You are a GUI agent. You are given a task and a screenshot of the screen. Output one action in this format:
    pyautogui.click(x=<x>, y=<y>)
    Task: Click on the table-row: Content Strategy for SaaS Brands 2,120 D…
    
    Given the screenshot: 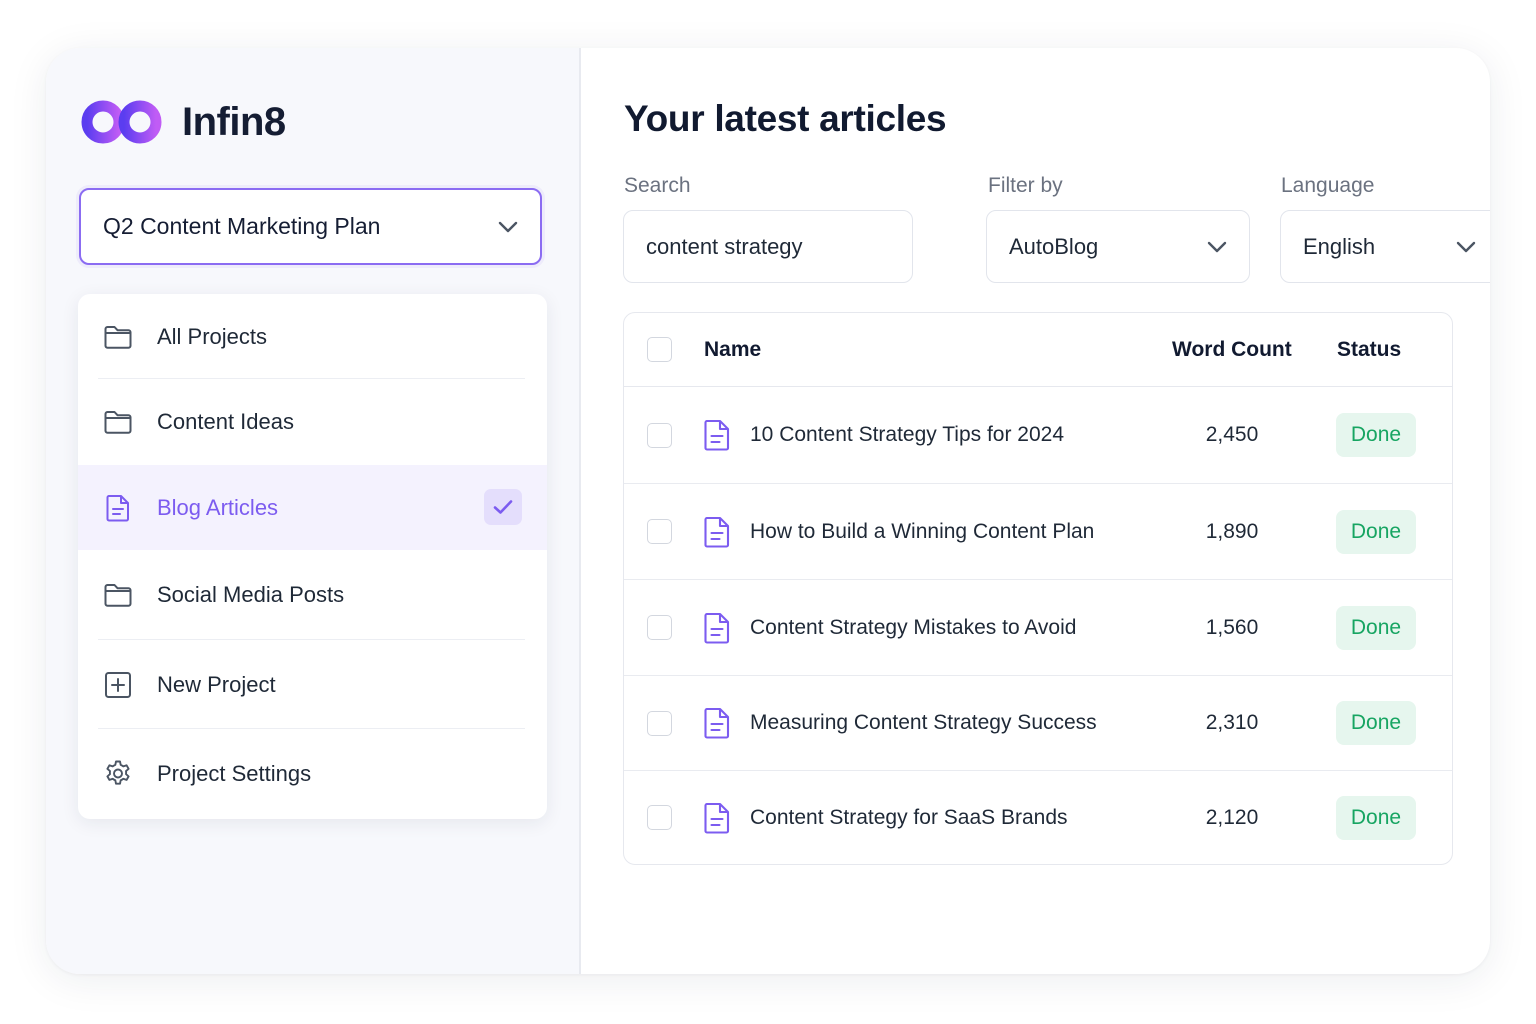 What is the action you would take?
    pyautogui.click(x=1038, y=817)
    